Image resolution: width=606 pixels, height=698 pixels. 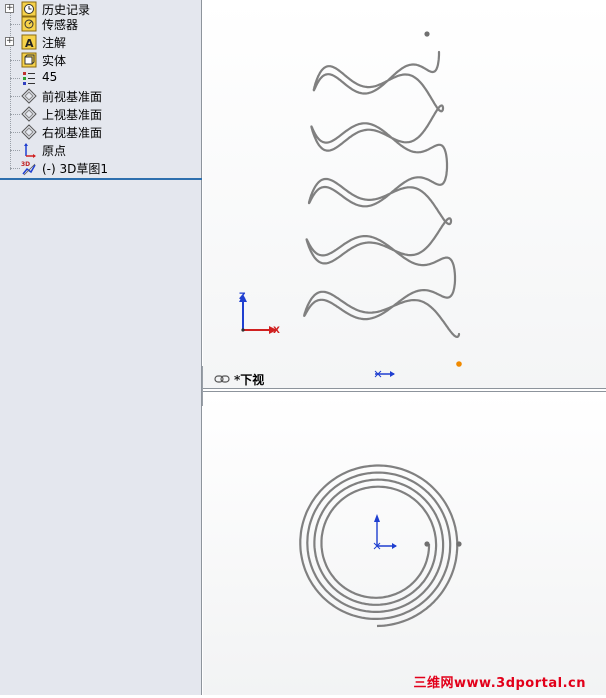 I want to click on 3d-sketch-icon: 3D, so click(x=28, y=168).